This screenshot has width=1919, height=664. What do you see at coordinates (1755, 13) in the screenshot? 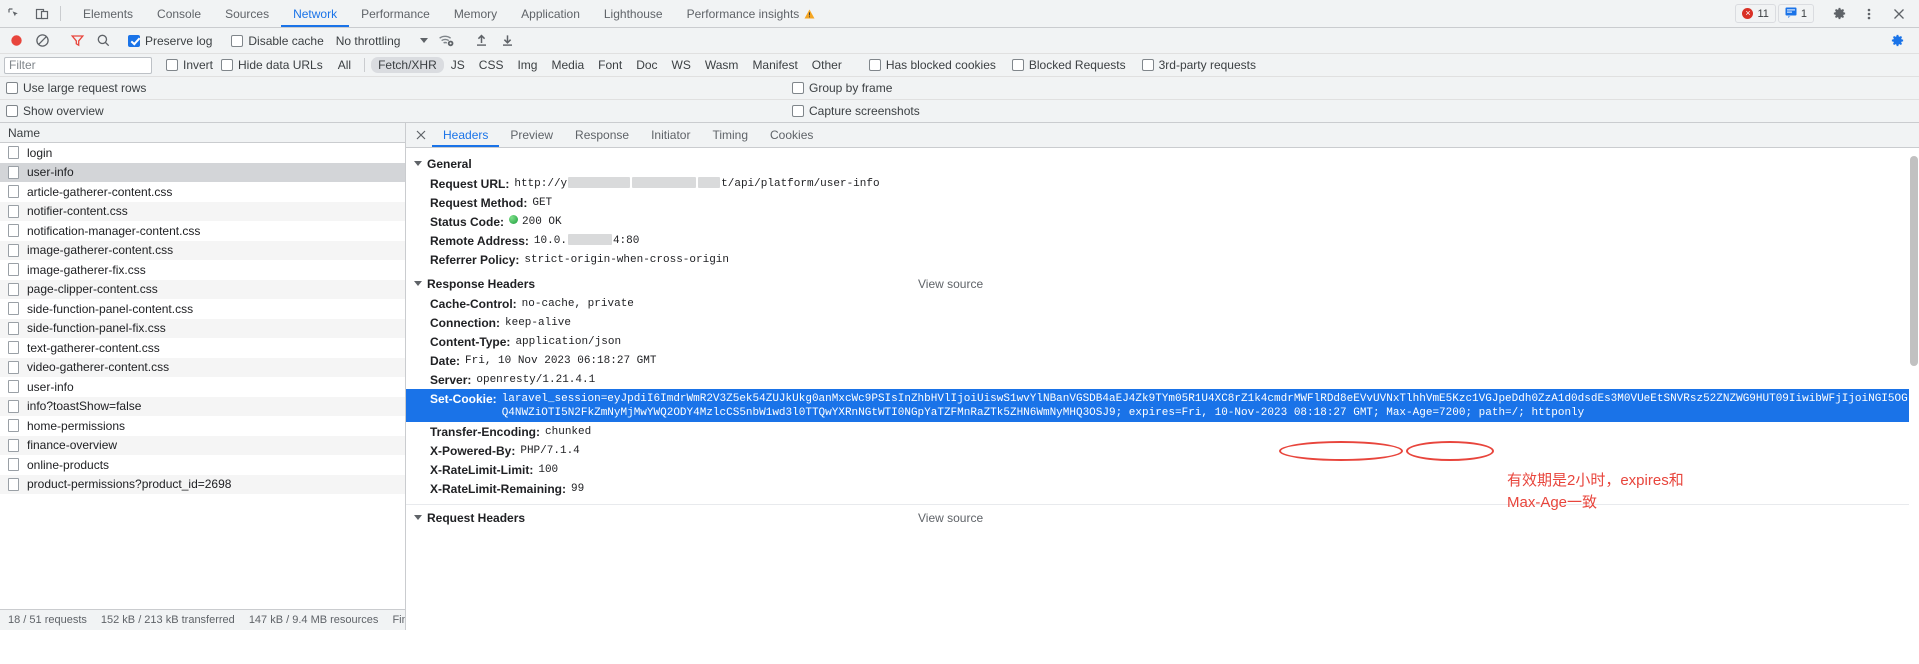
I see `error-counter-badge: × 11` at bounding box center [1755, 13].